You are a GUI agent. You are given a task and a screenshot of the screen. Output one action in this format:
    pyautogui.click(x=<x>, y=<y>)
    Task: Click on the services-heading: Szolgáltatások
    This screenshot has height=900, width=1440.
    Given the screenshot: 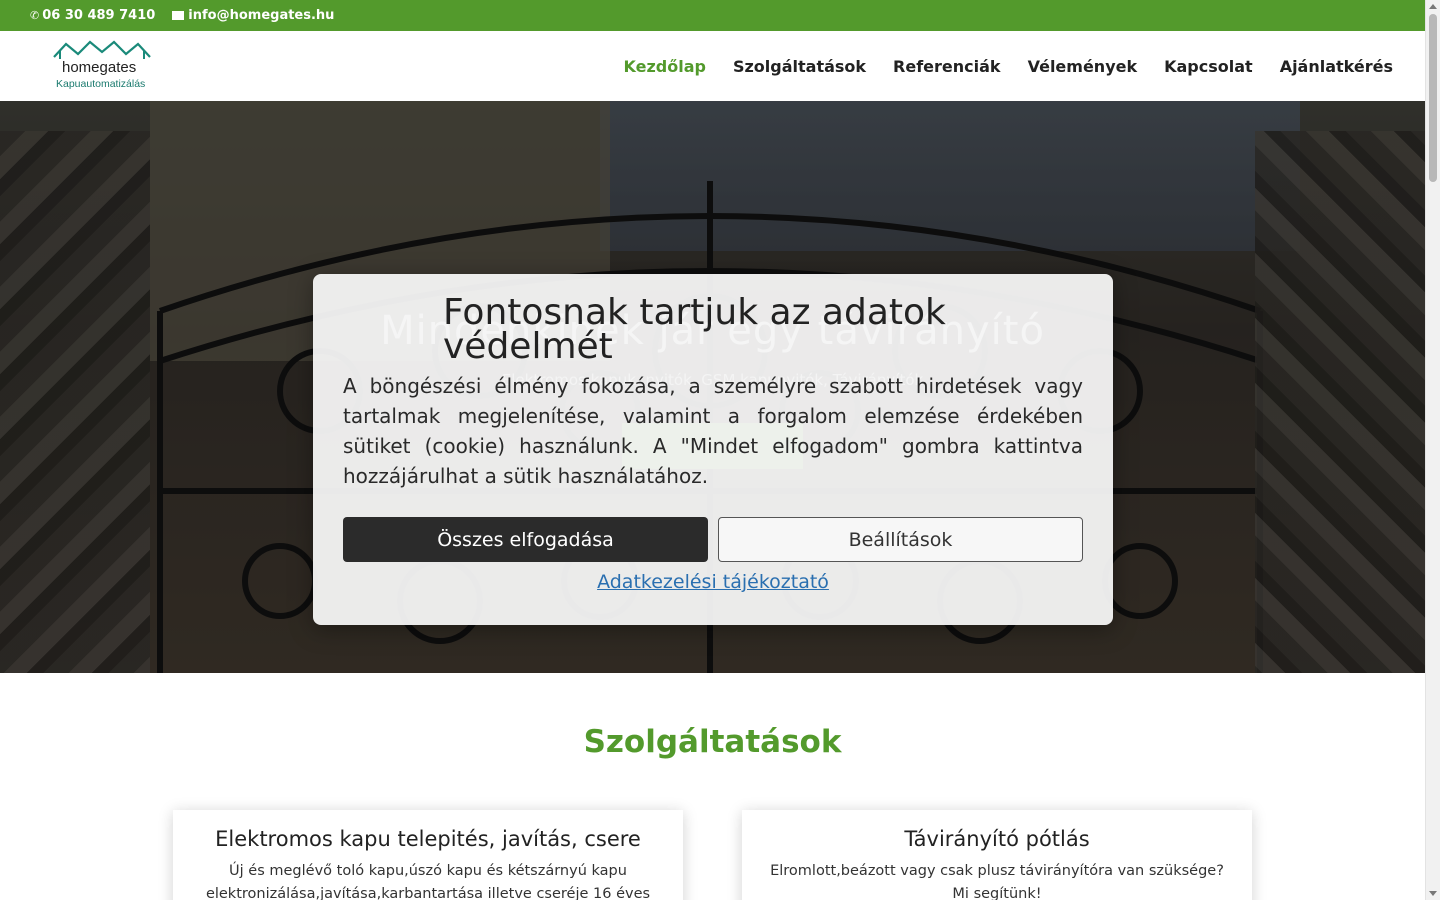 What is the action you would take?
    pyautogui.click(x=712, y=742)
    